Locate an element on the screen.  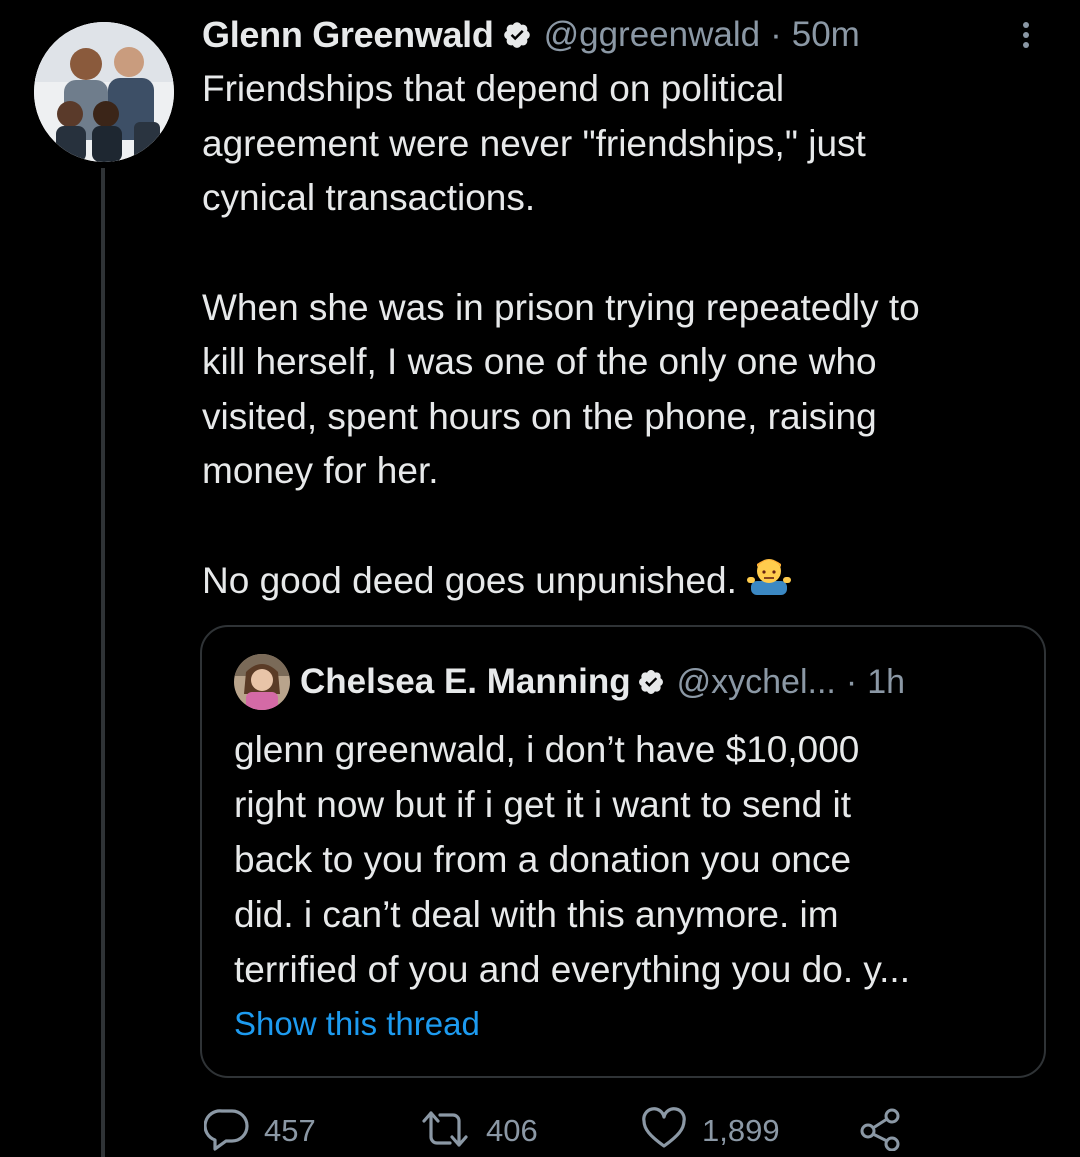
tweet-line: agreement were never "friendships," just is located at coordinates (534, 143).